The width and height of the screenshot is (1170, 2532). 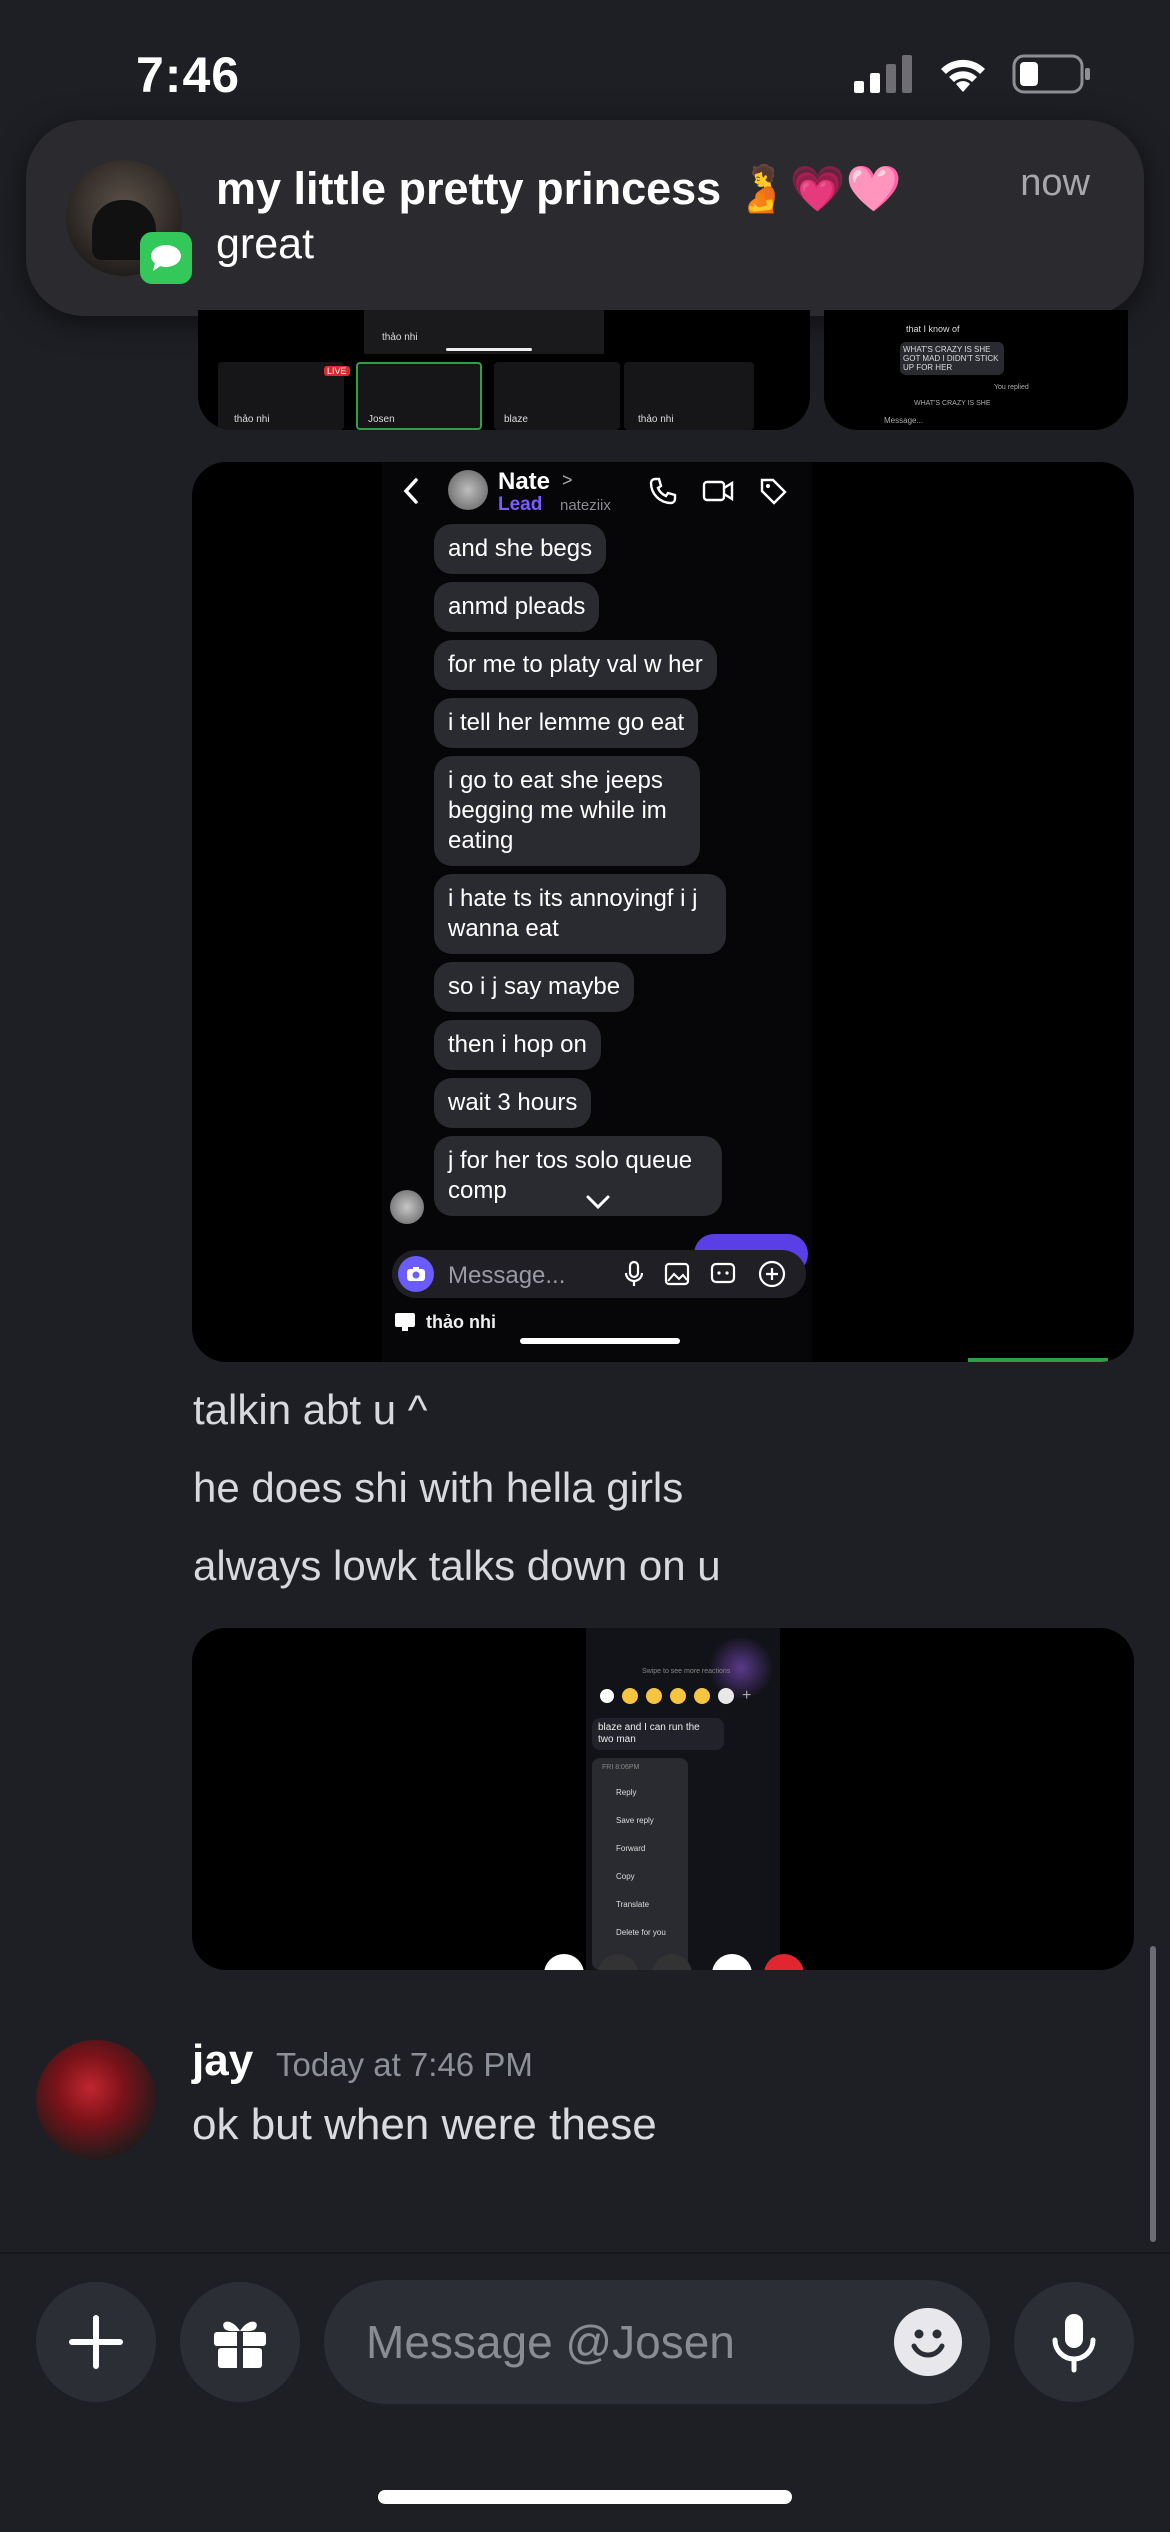 I want to click on dm-handle: nateziix, so click(x=585, y=505).